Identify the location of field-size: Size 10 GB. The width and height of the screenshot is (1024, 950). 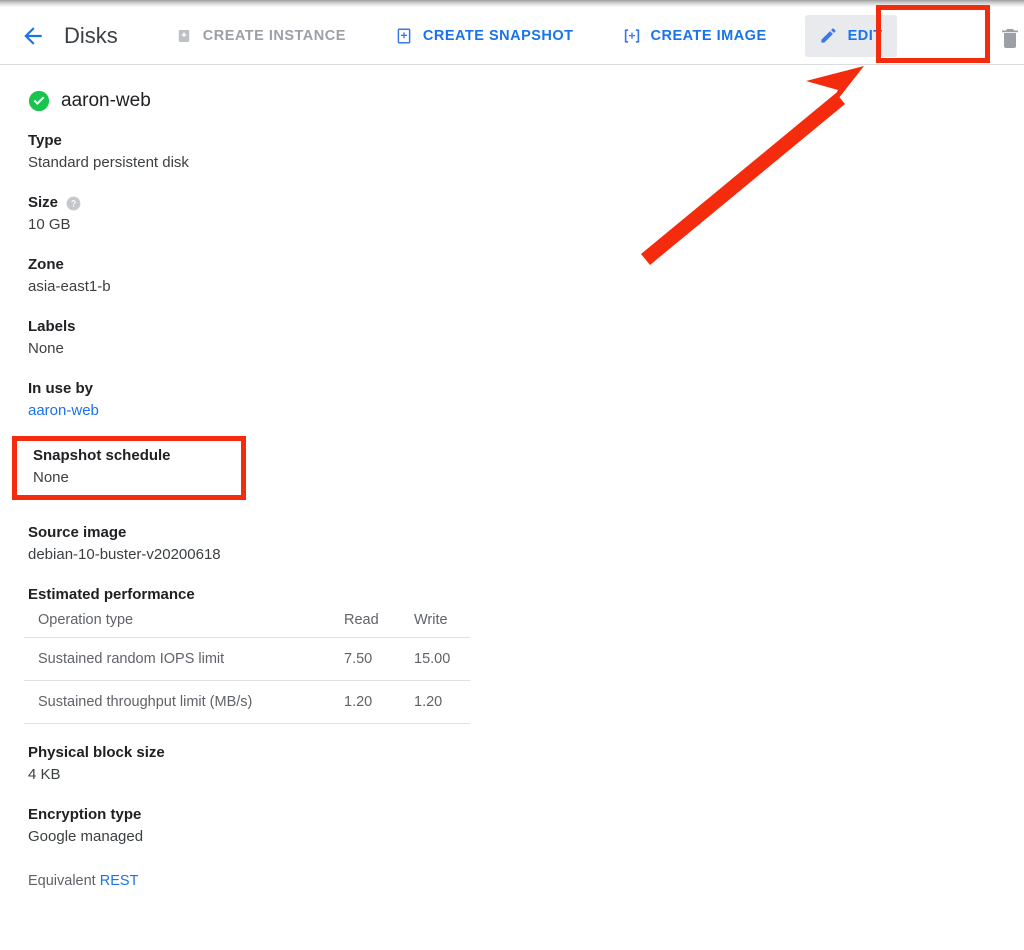
(526, 214).